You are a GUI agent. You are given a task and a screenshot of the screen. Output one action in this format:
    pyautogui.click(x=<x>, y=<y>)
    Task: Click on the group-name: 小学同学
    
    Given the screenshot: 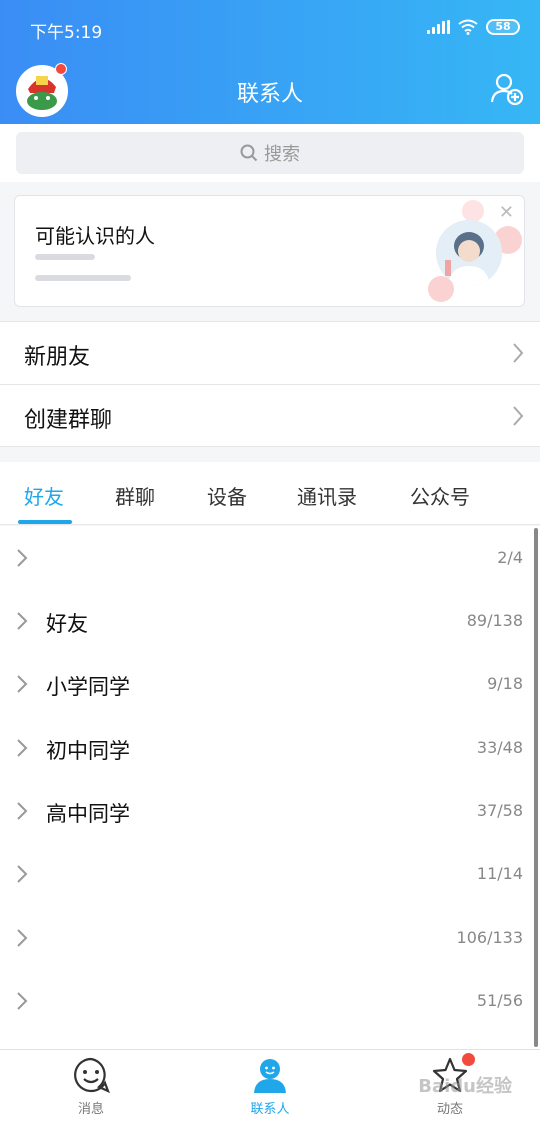 What is the action you would take?
    pyautogui.click(x=88, y=687)
    